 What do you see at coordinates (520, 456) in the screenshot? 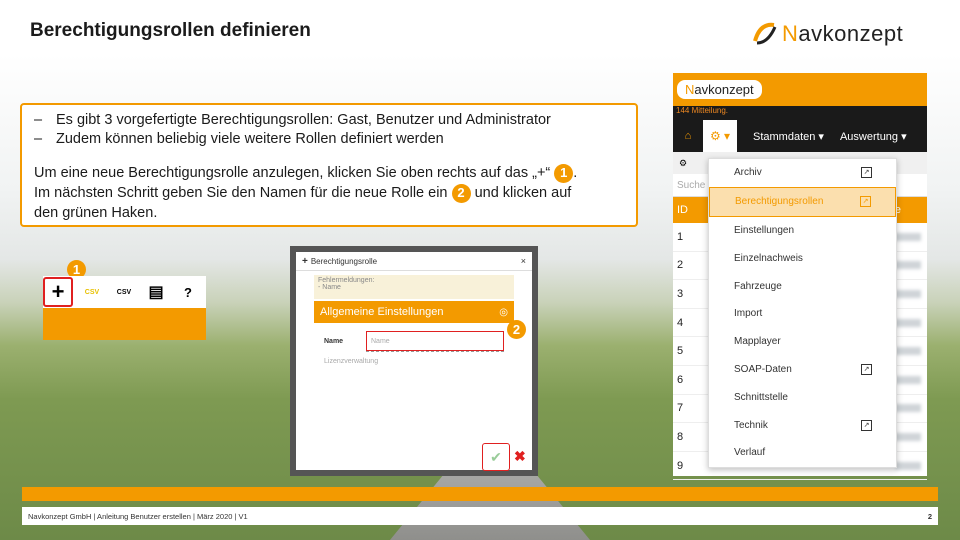
I see `cancel-button: ✖` at bounding box center [520, 456].